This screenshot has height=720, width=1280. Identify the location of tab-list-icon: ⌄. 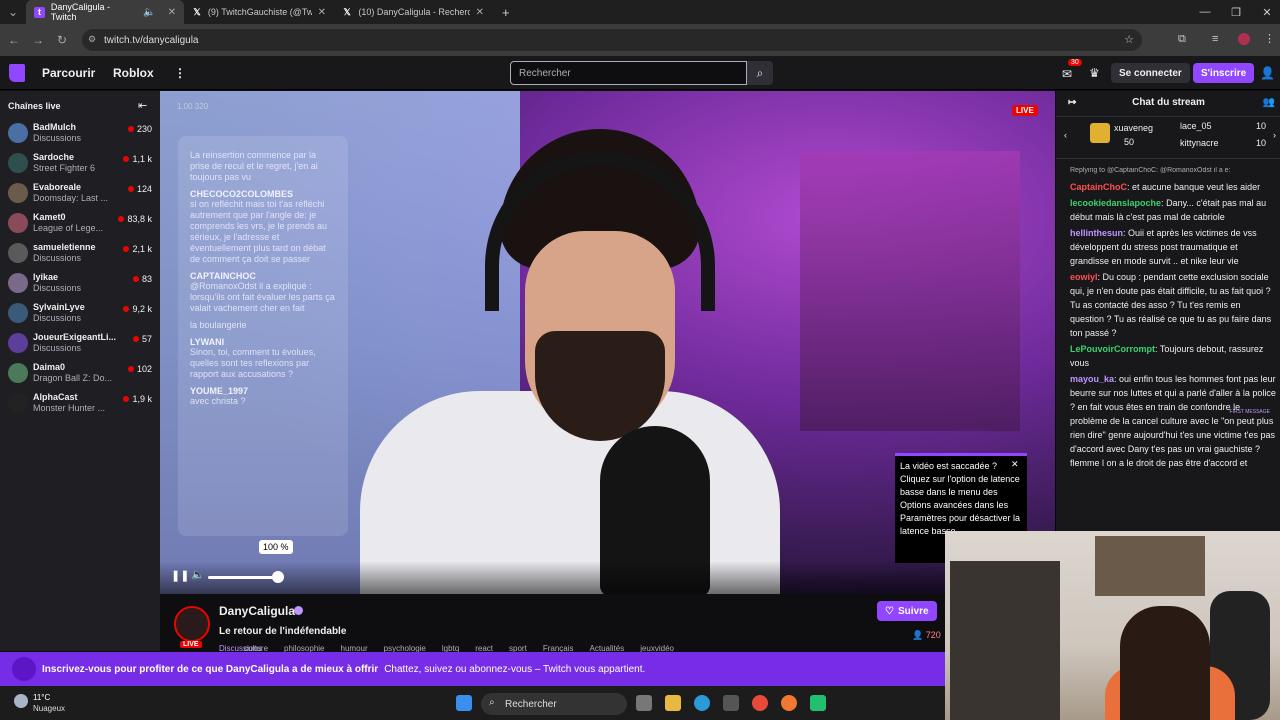
(13, 12).